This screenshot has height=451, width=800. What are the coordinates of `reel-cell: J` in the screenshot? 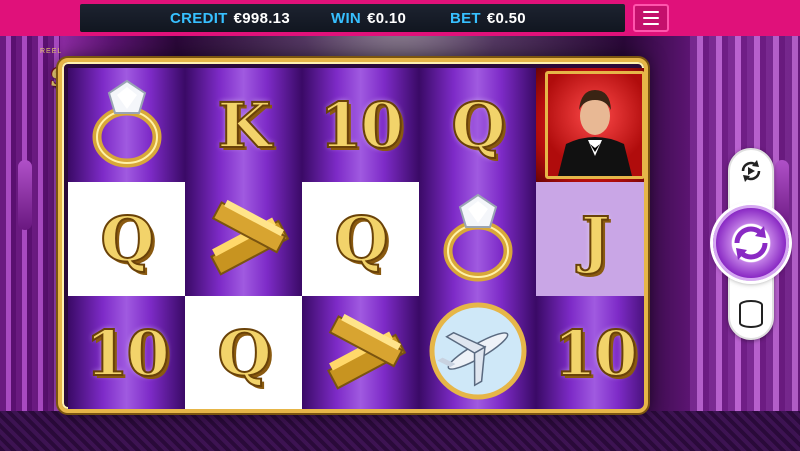 It's located at (590, 239).